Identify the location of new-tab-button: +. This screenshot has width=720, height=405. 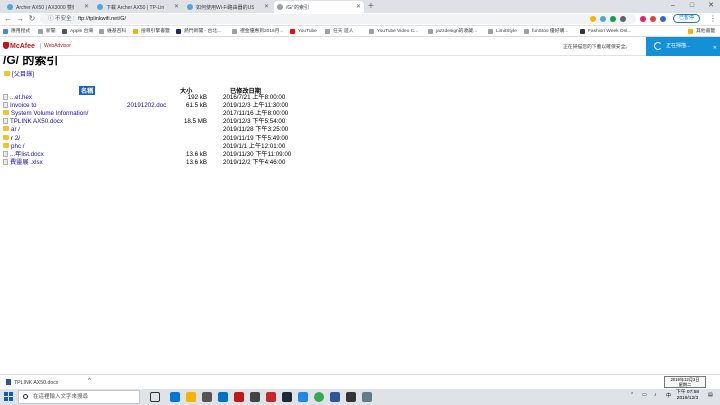
(371, 6).